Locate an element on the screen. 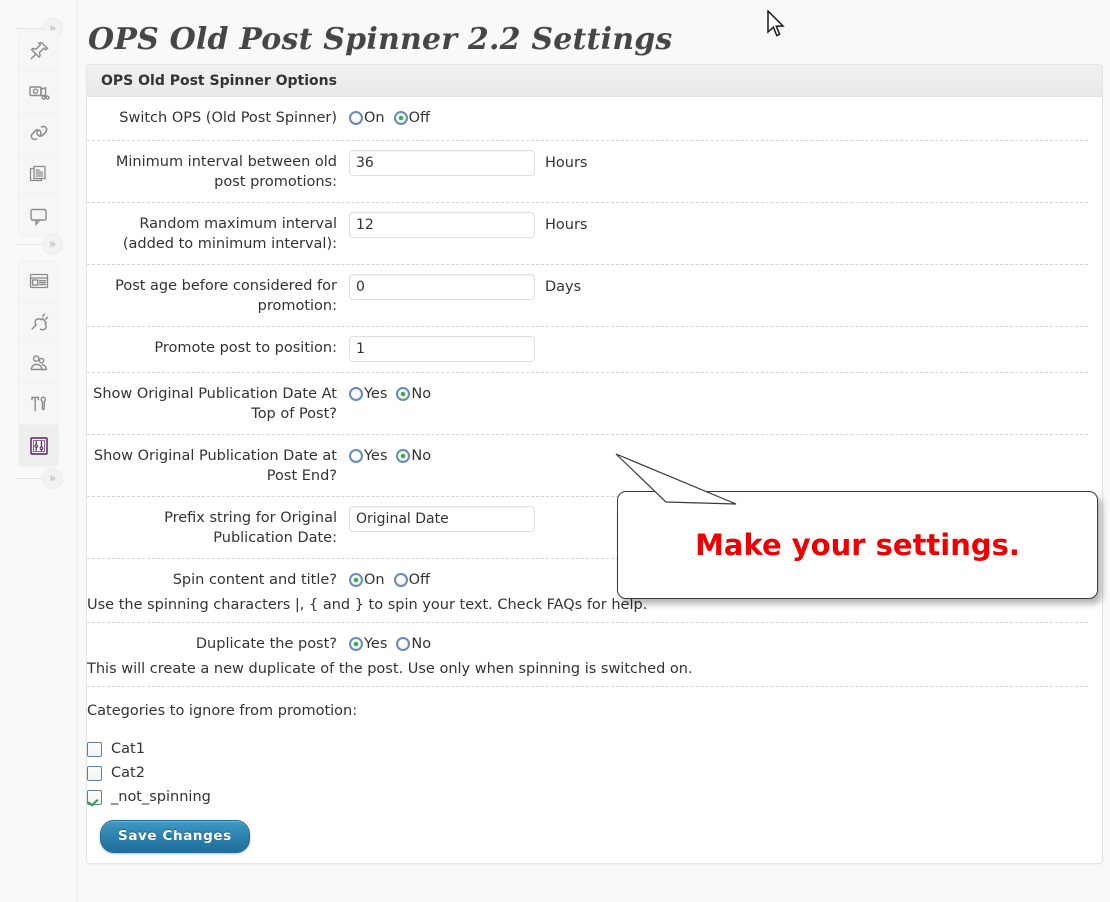  sidebar-item-plugins is located at coordinates (38, 322).